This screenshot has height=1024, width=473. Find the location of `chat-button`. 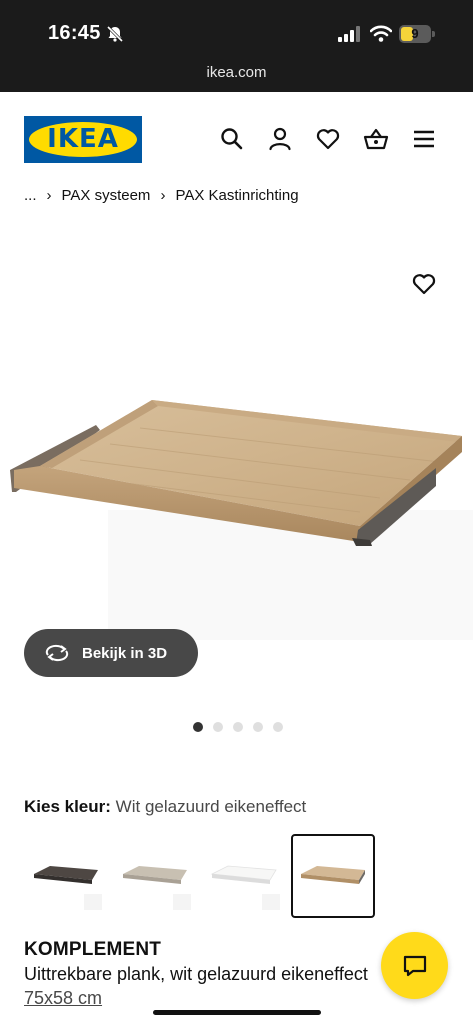

chat-button is located at coordinates (414, 965).